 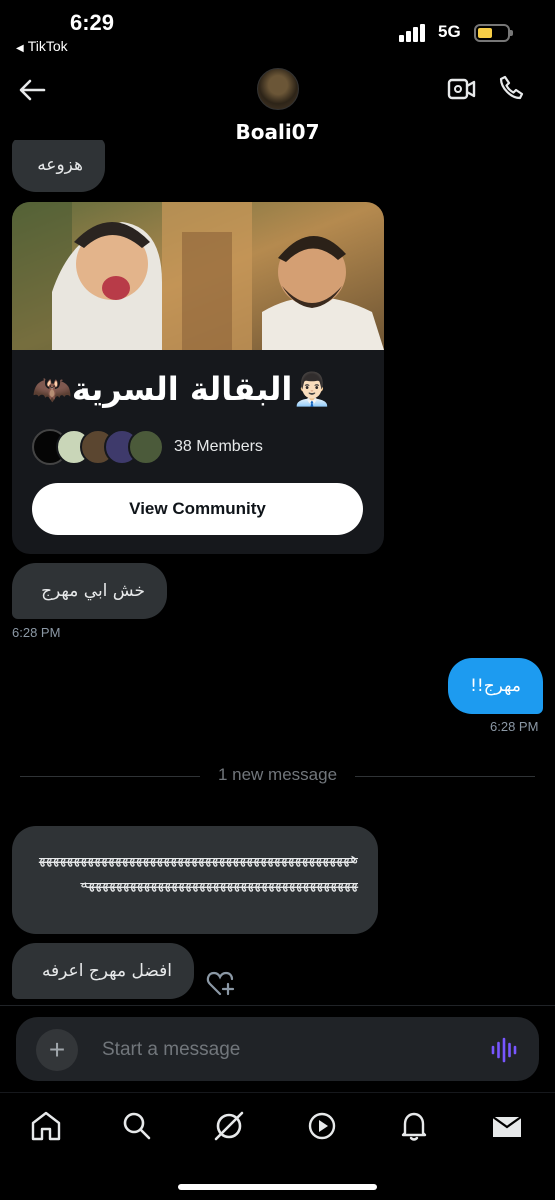 I want to click on signal-icon, so click(x=413, y=33).